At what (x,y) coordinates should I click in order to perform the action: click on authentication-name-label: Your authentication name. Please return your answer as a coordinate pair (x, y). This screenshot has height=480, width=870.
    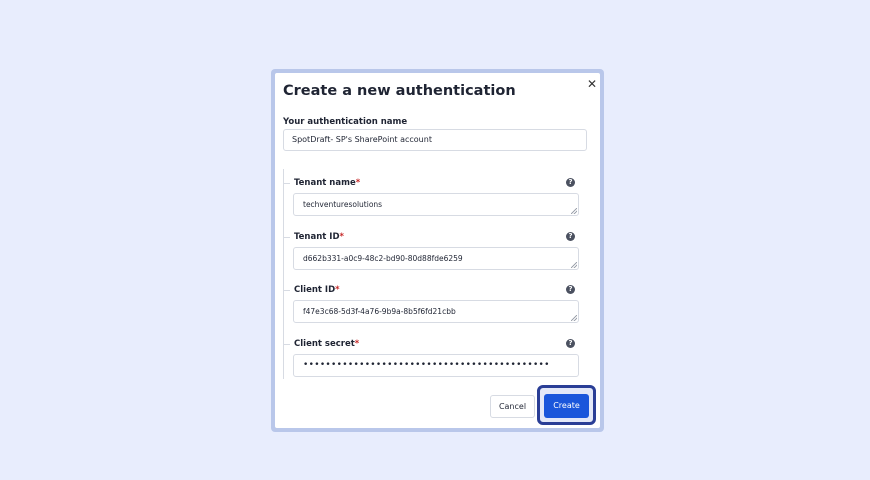
    Looking at the image, I should click on (345, 122).